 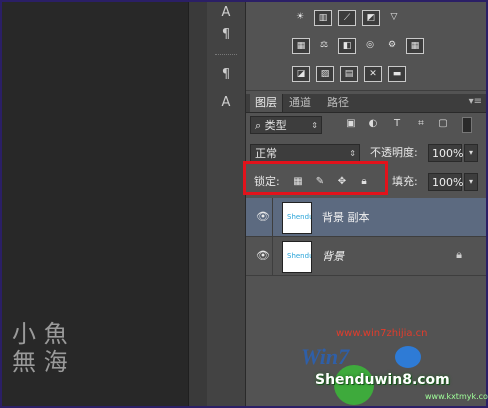 I want to click on lock-image-pixels-icon: ✎, so click(x=320, y=182).